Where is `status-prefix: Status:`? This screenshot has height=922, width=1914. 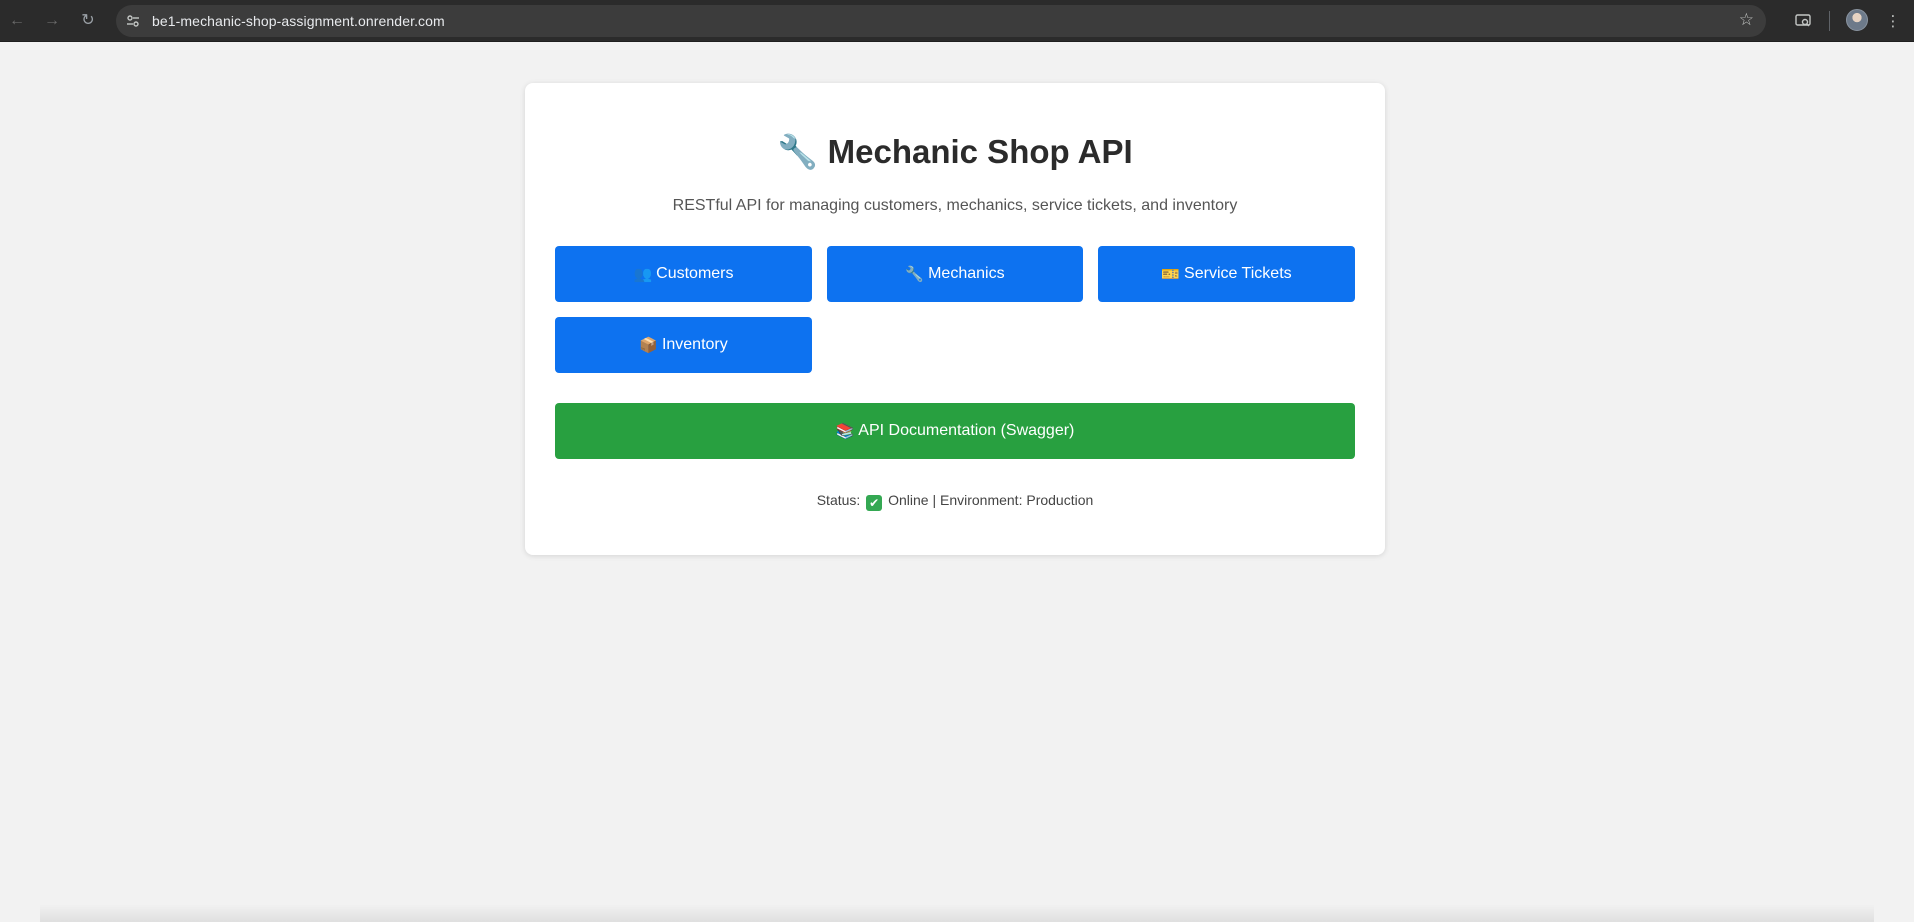 status-prefix: Status: is located at coordinates (838, 500).